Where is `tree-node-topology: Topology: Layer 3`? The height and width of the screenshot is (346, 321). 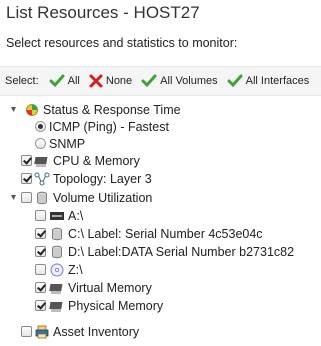
tree-node-topology: Topology: Layer 3 is located at coordinates (86, 178).